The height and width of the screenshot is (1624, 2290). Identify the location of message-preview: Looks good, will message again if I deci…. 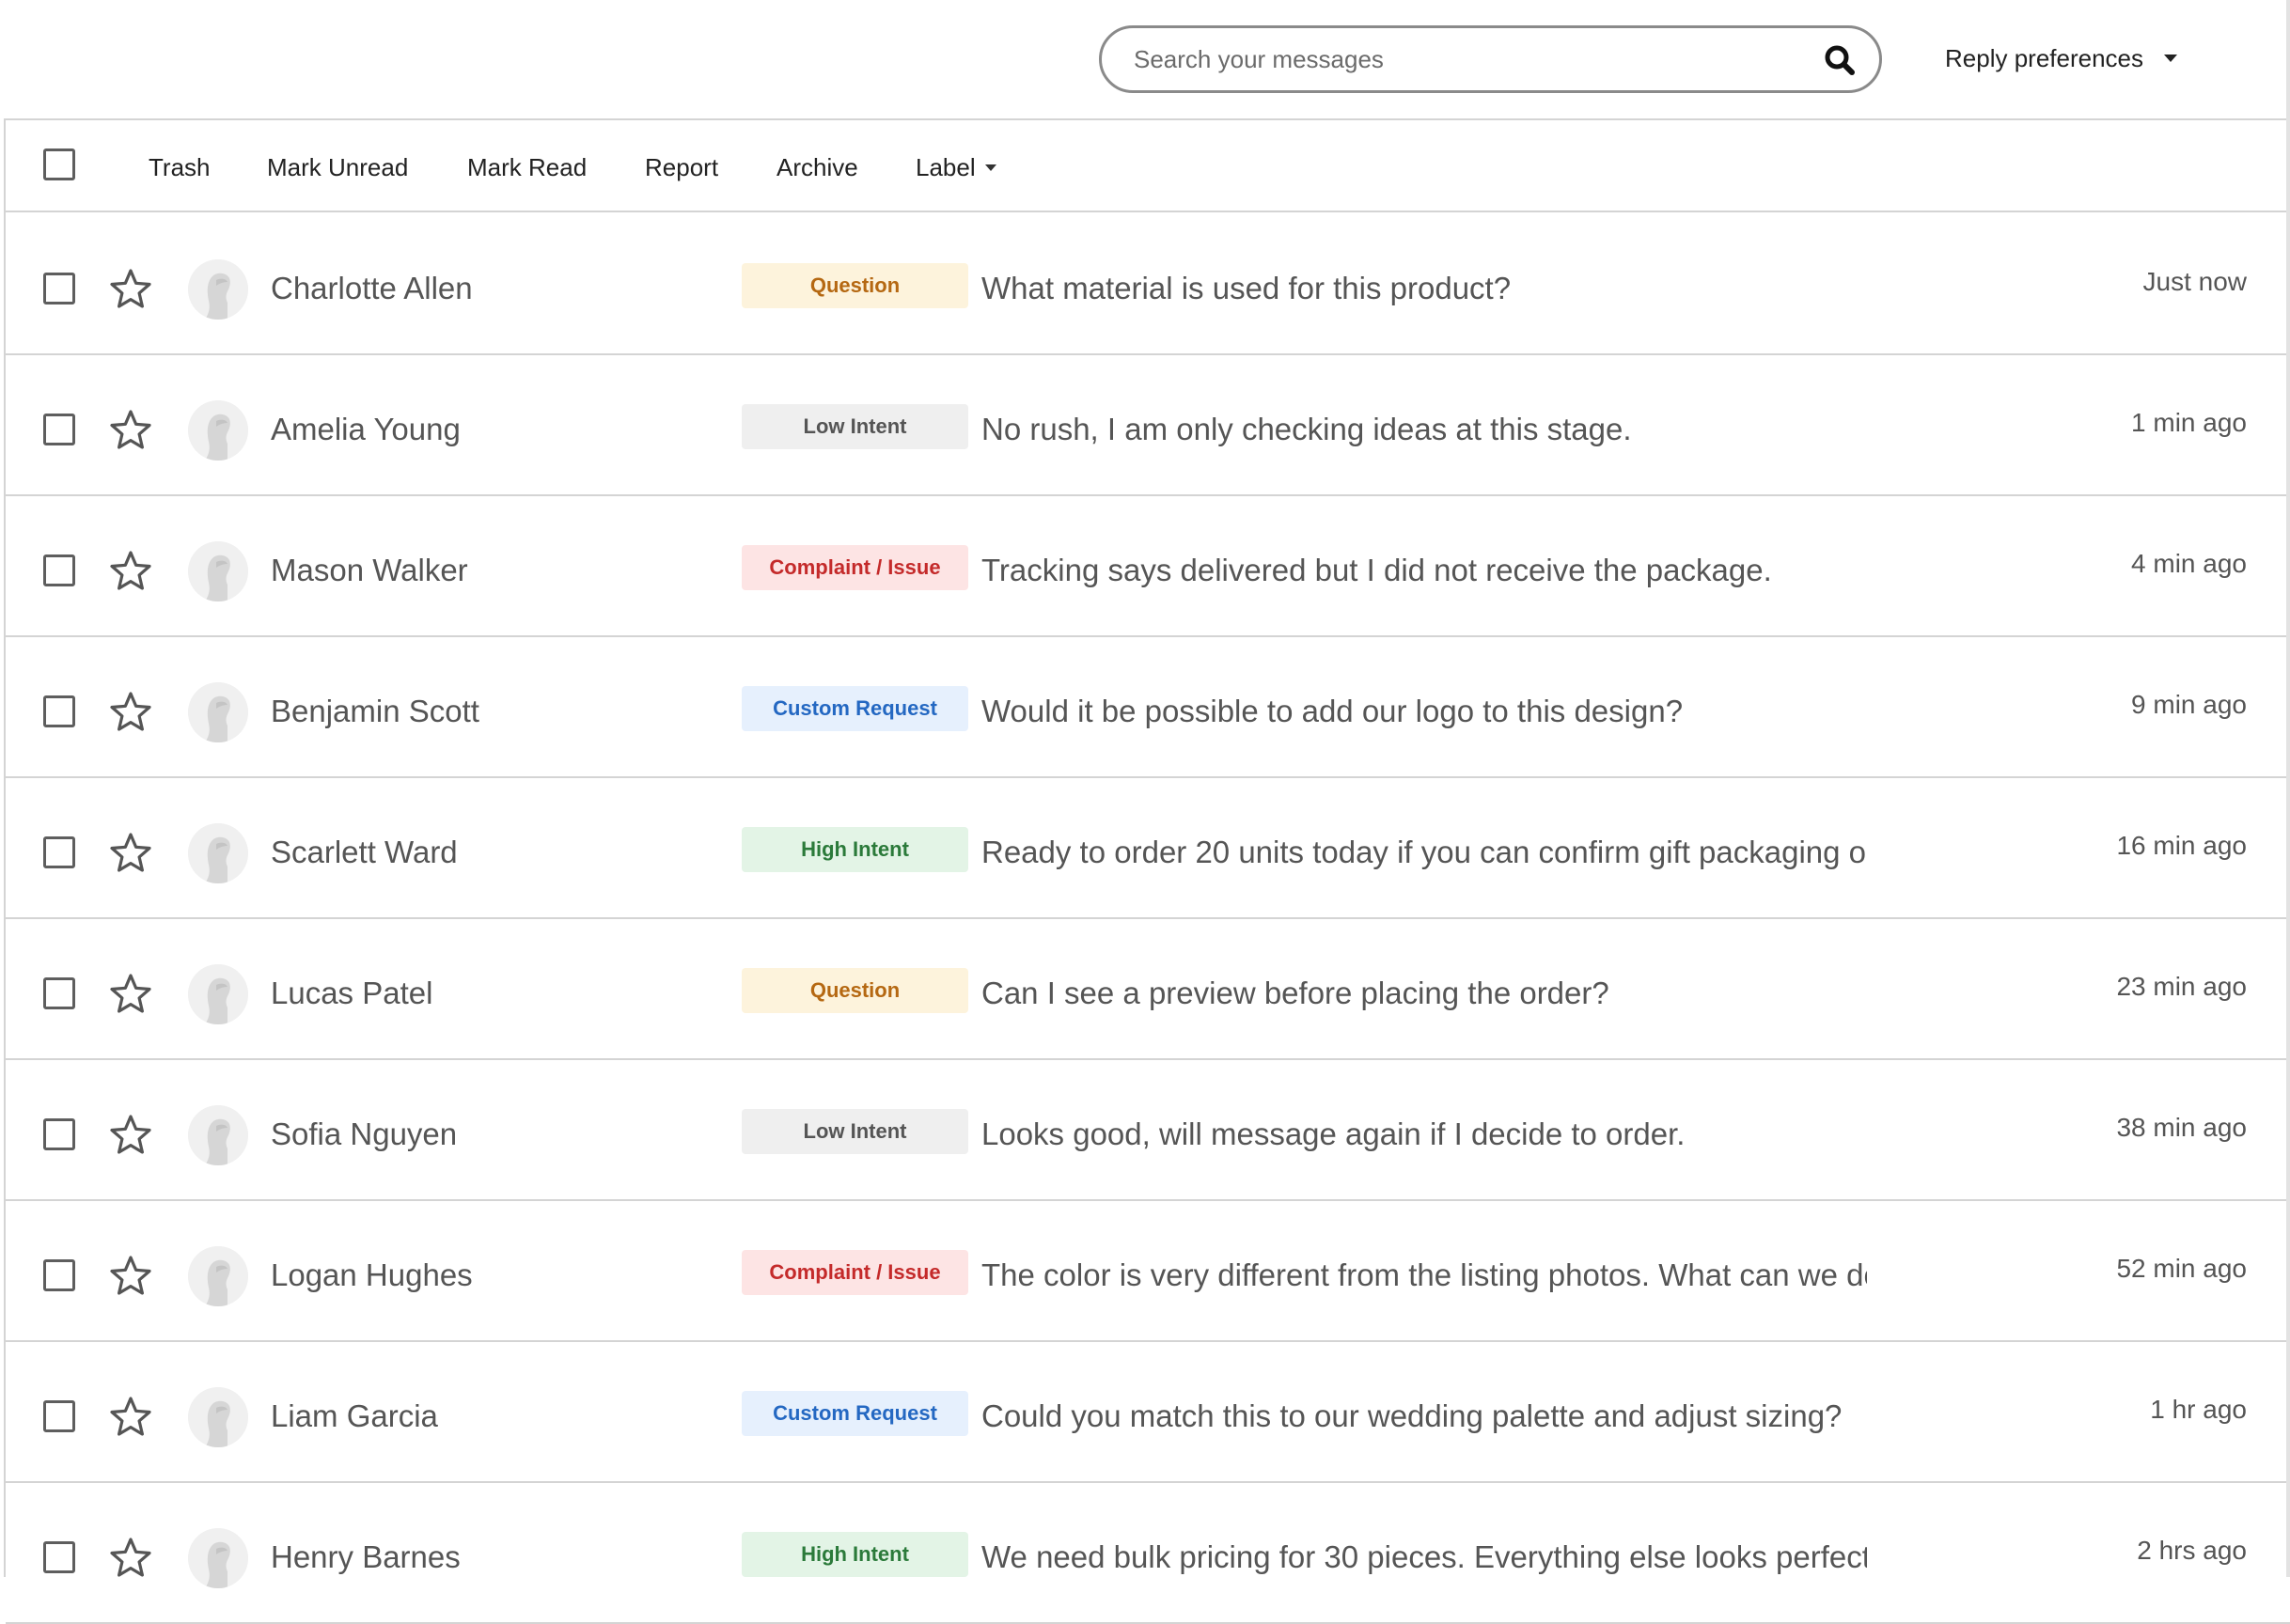
(1333, 1133).